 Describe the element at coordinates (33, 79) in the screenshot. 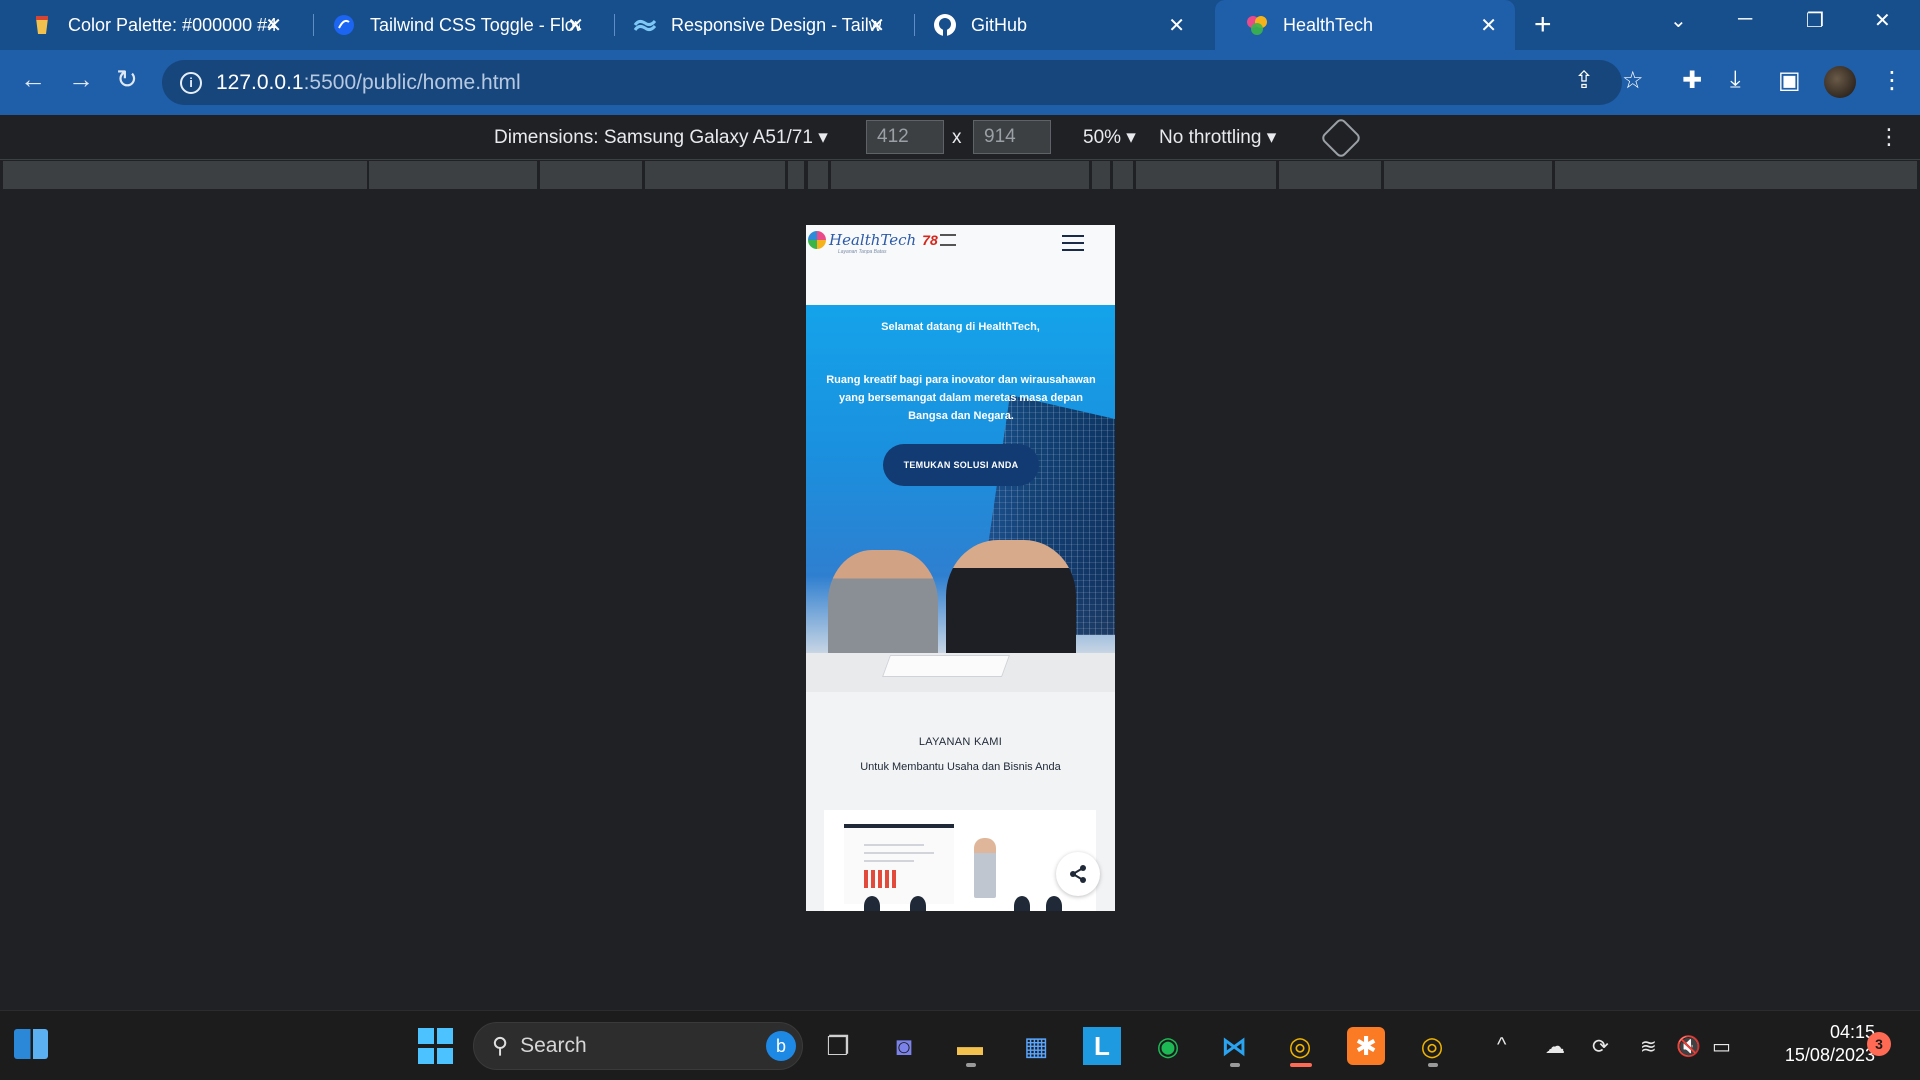

I see `back-arrow-icon: ←` at that location.